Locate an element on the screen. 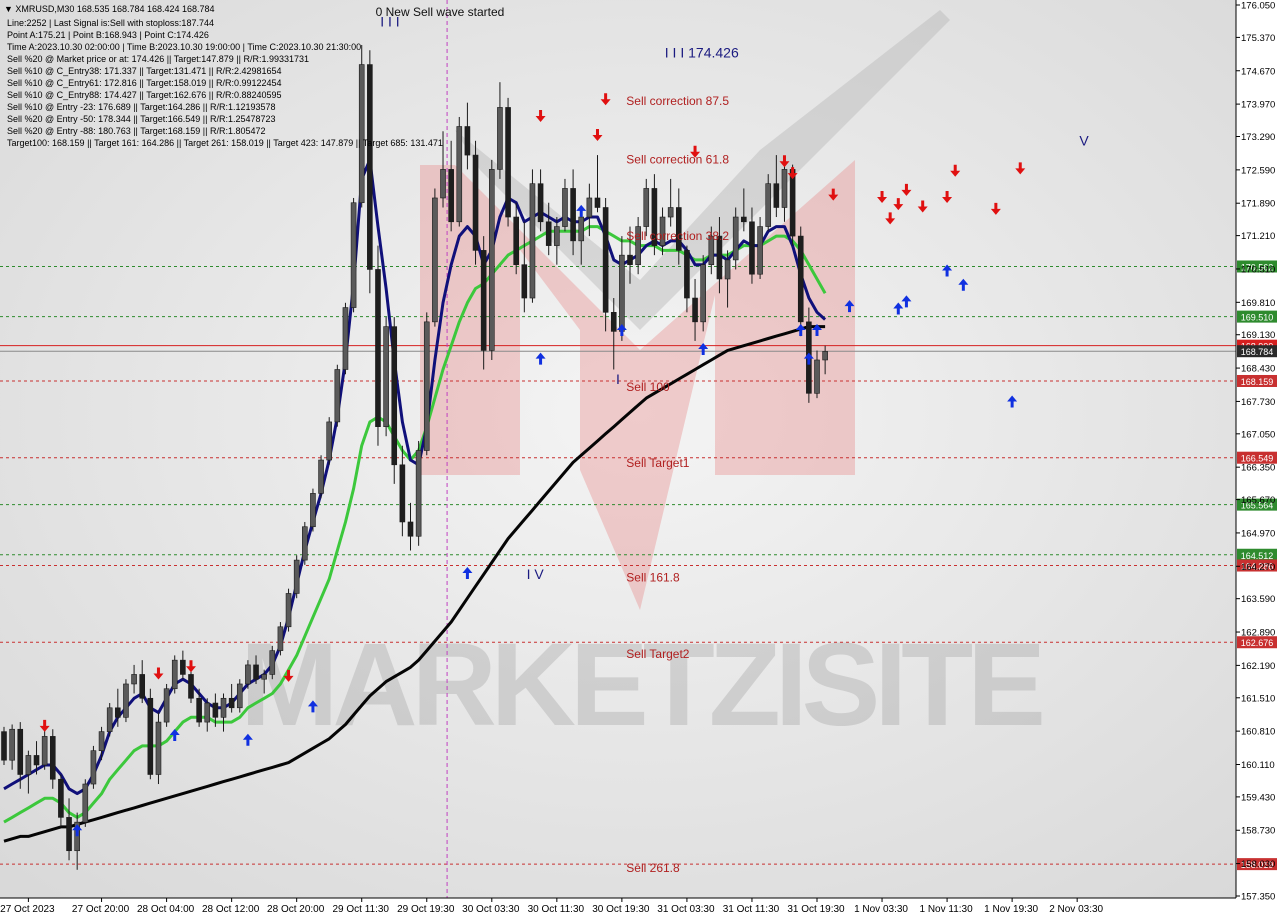  time-tick-label: 28 Oct 04:00 is located at coordinates (166, 909).